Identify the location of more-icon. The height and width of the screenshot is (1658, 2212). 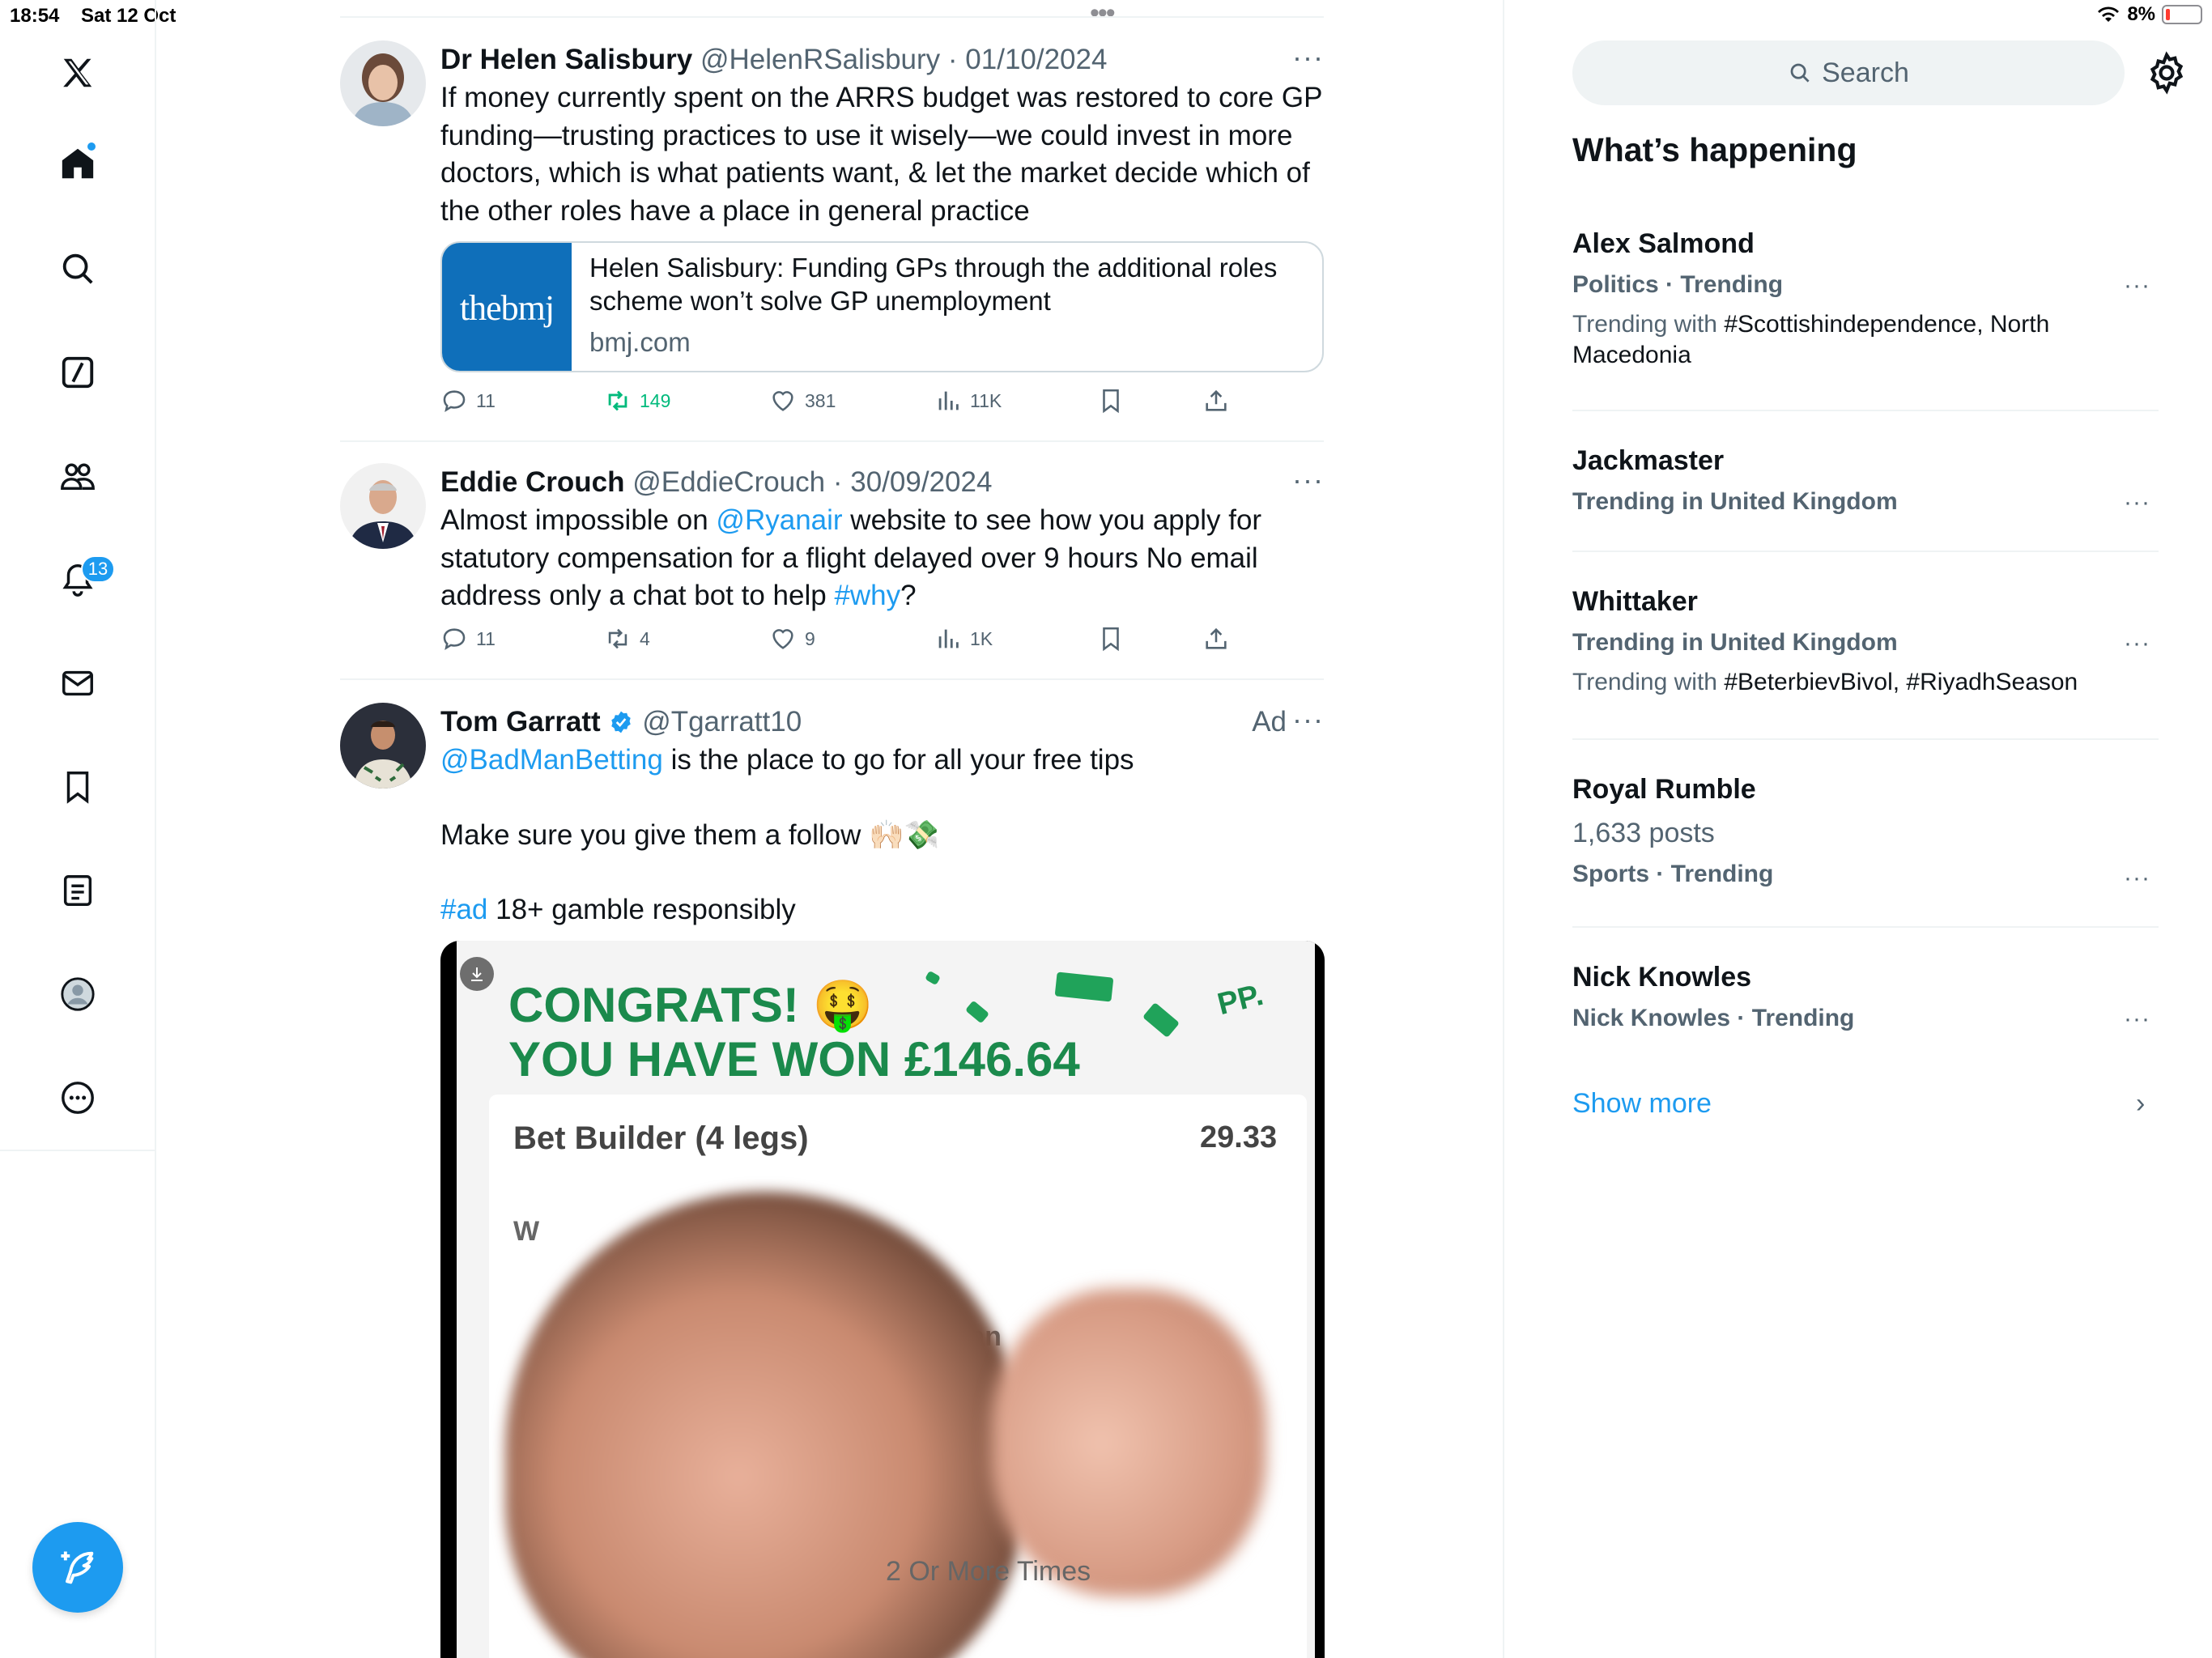
(77, 1097).